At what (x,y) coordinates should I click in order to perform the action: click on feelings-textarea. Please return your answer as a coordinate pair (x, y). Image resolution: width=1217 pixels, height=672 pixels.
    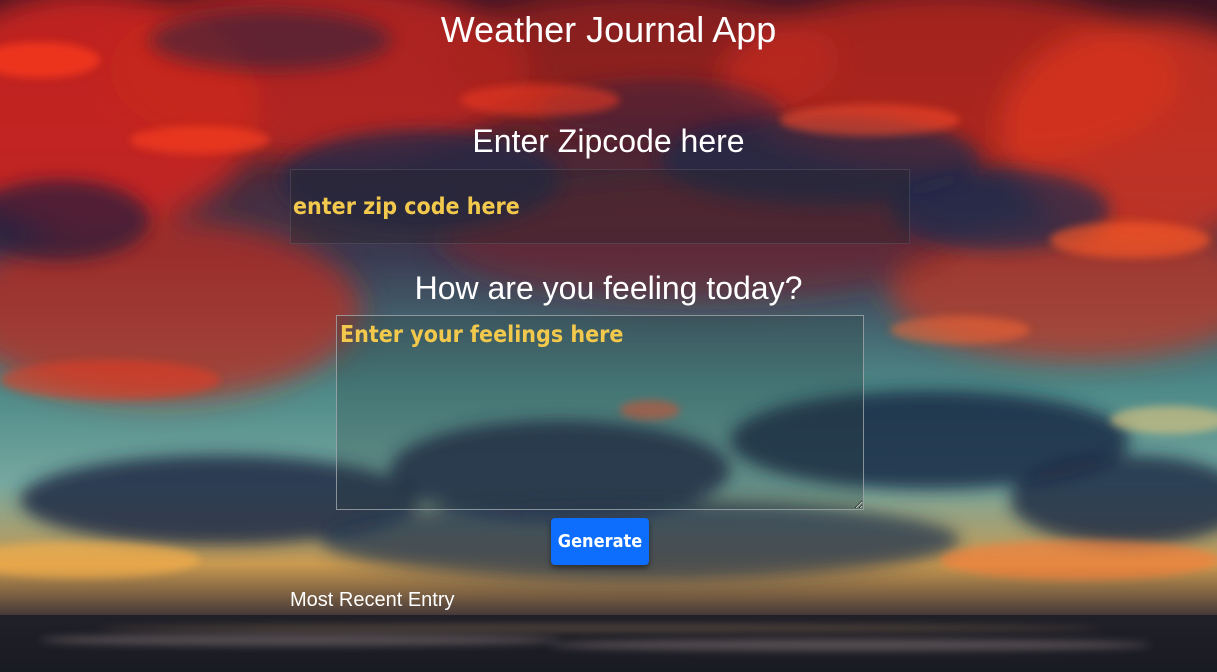
    Looking at the image, I should click on (600, 412).